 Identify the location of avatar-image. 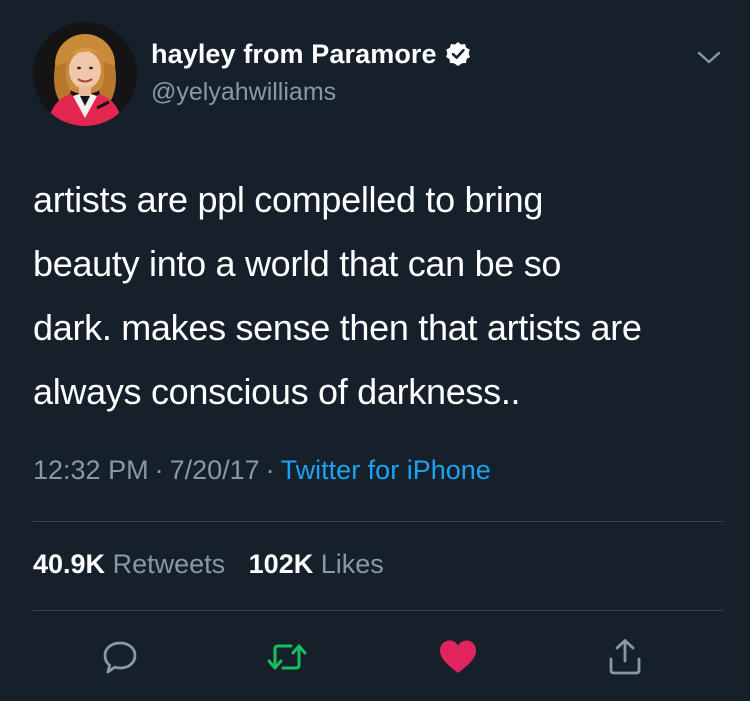
(85, 74).